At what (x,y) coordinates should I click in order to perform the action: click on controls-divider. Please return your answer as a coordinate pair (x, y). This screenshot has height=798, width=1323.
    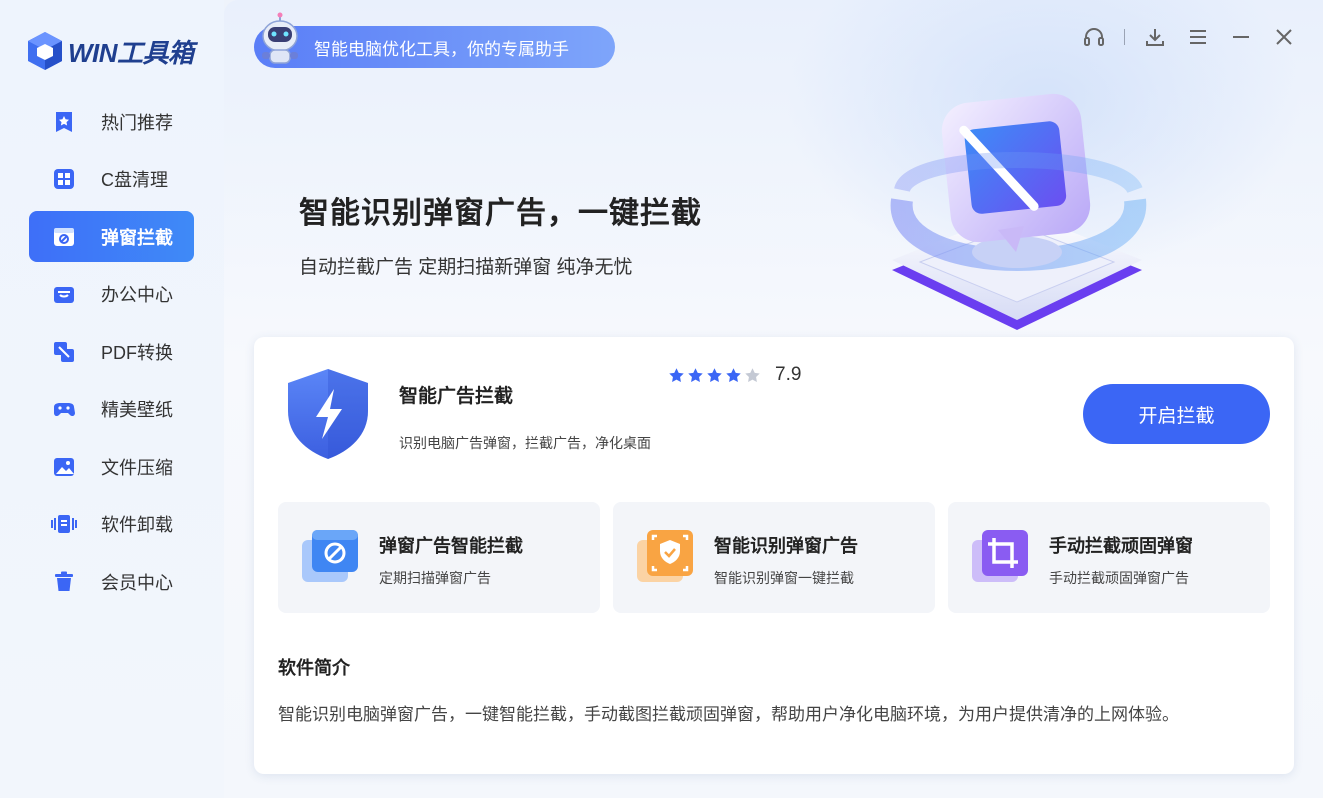
    Looking at the image, I should click on (1124, 37).